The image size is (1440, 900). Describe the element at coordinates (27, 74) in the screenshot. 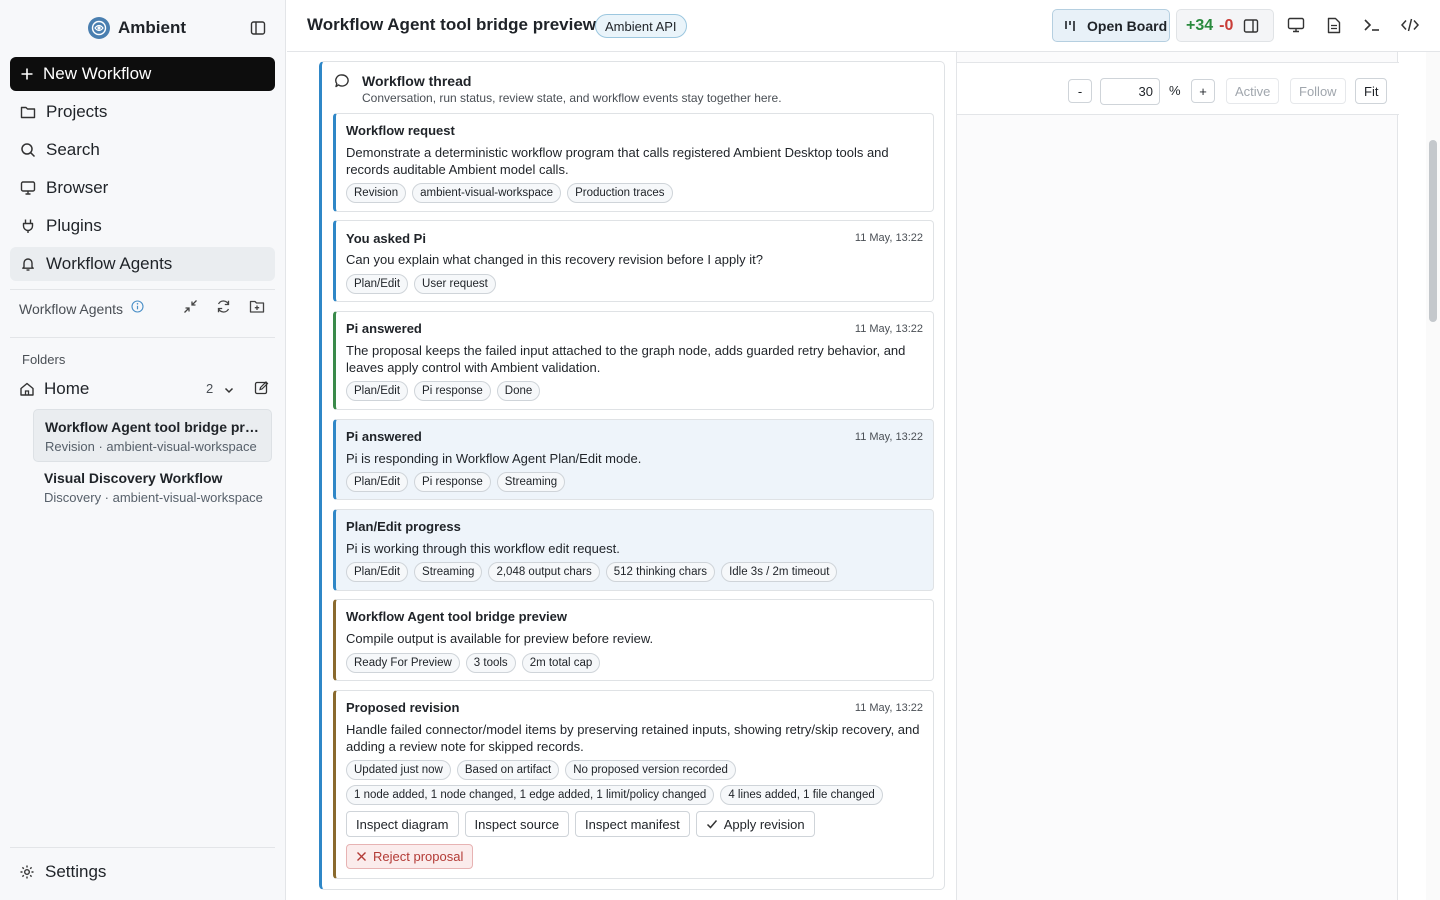

I see `plus-icon` at that location.